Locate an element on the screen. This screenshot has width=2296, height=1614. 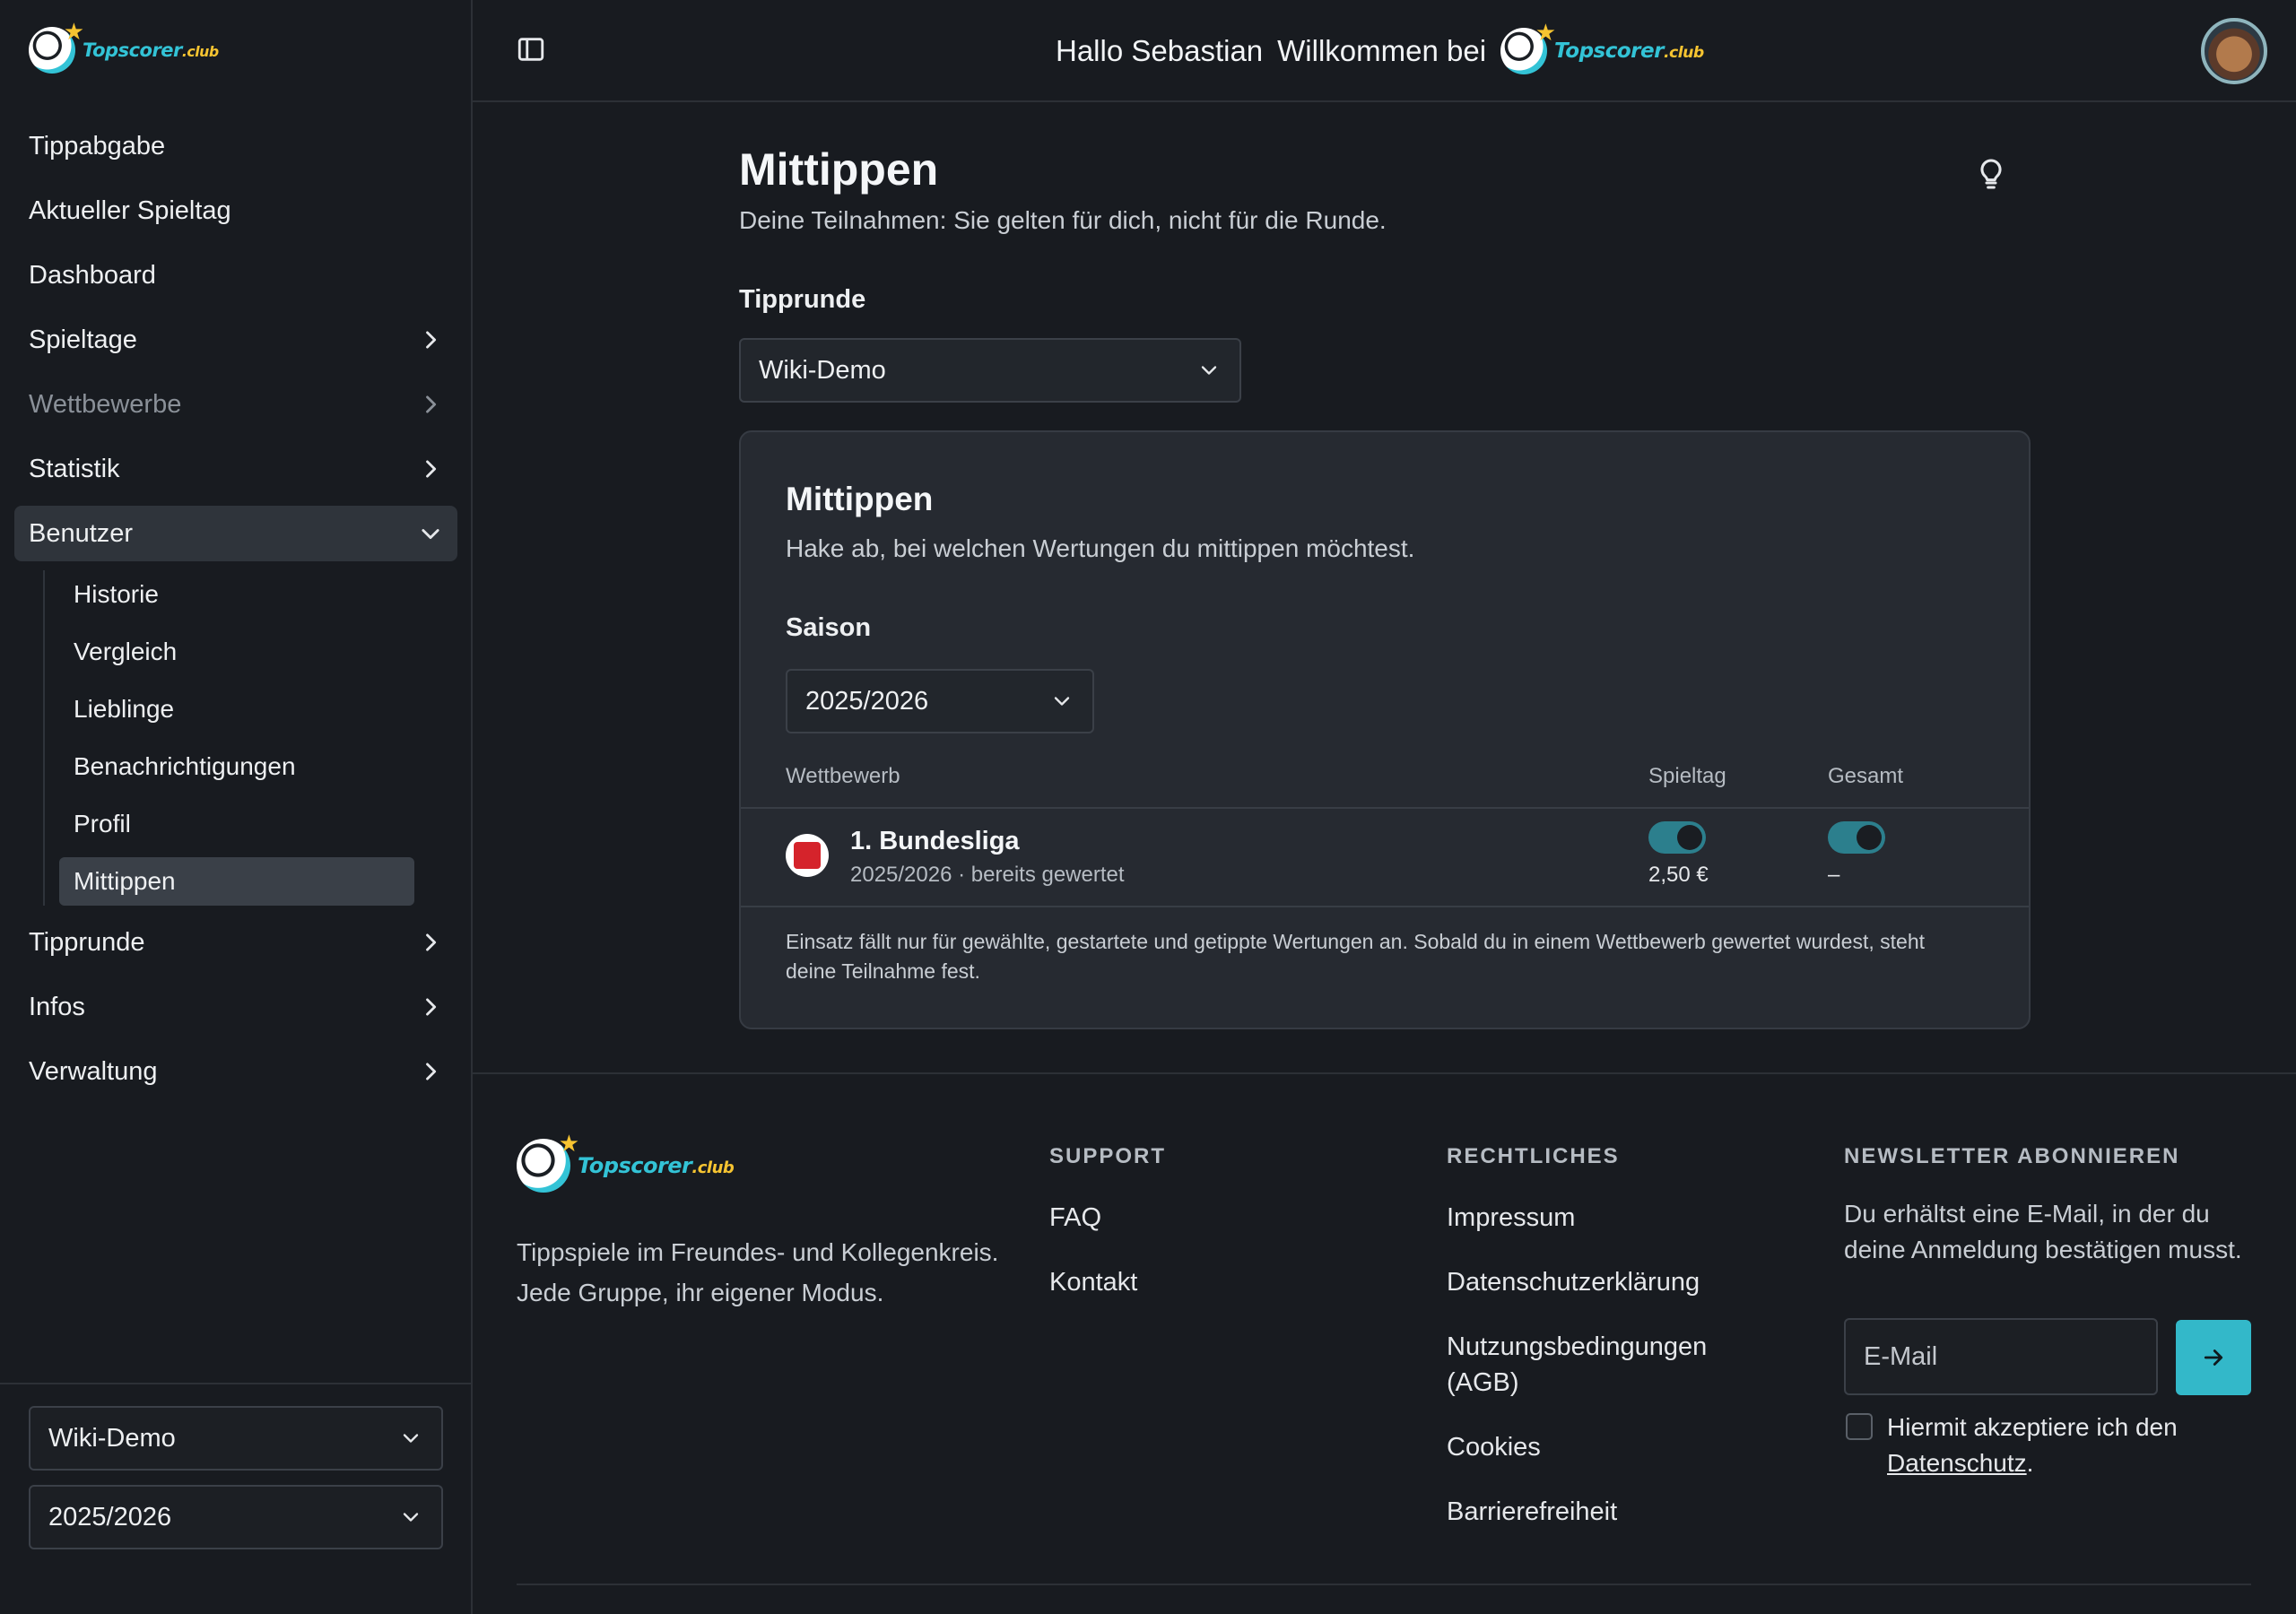
round-dropdown-value: Wiki-Demo is located at coordinates (822, 370).